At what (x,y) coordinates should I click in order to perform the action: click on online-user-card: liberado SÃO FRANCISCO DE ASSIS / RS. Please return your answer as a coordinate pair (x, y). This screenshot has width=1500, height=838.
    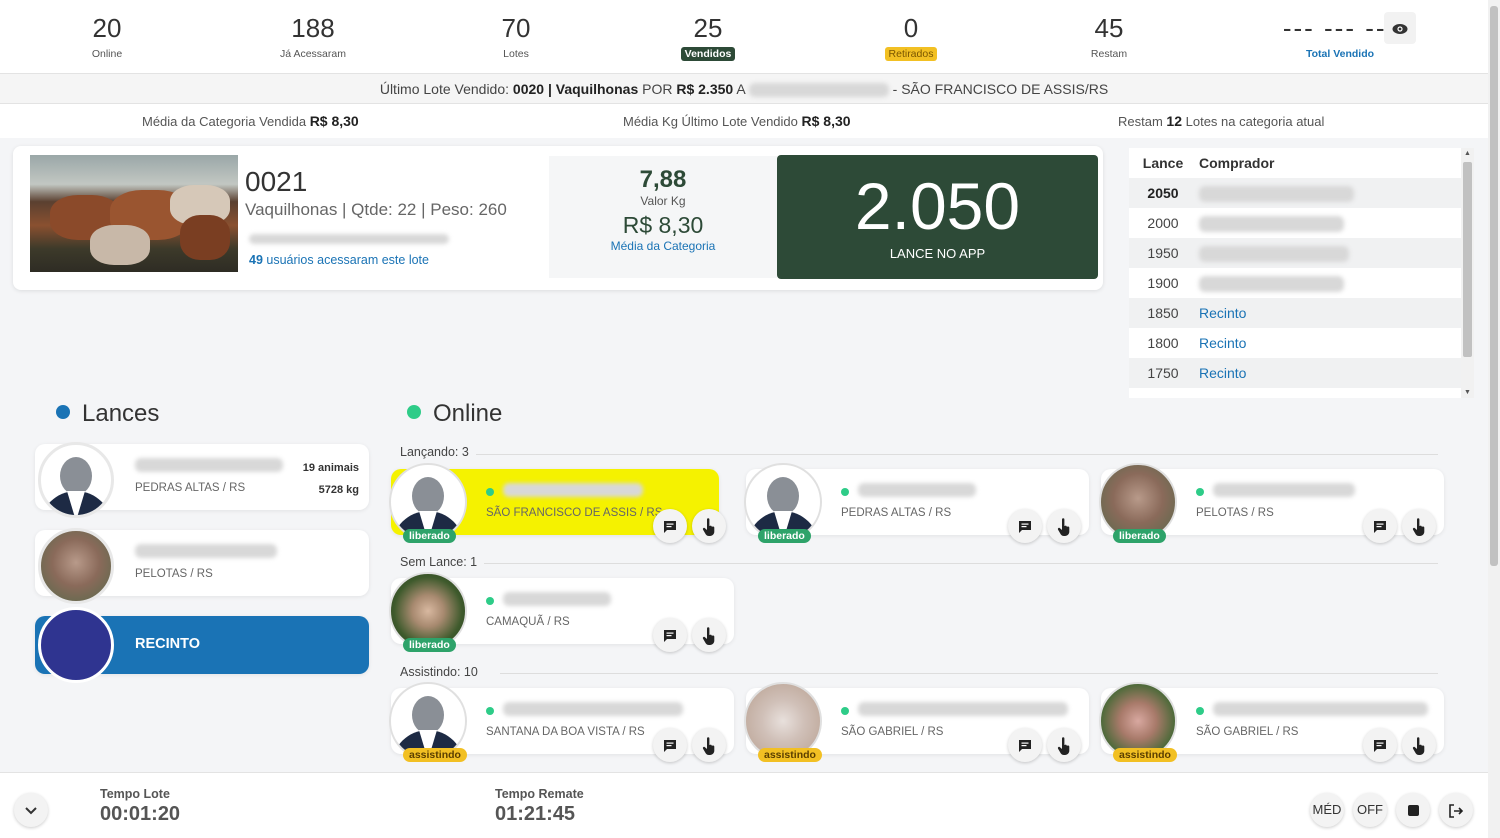
    Looking at the image, I should click on (557, 503).